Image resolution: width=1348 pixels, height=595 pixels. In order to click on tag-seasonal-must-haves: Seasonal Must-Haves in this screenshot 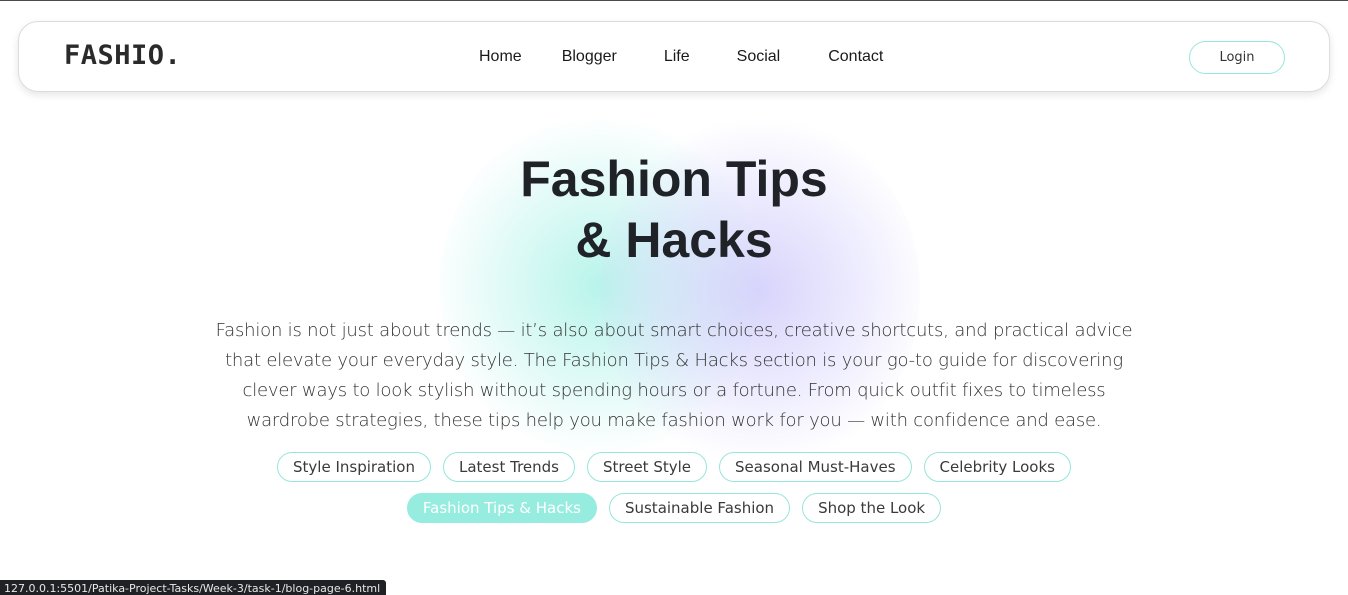, I will do `click(815, 467)`.